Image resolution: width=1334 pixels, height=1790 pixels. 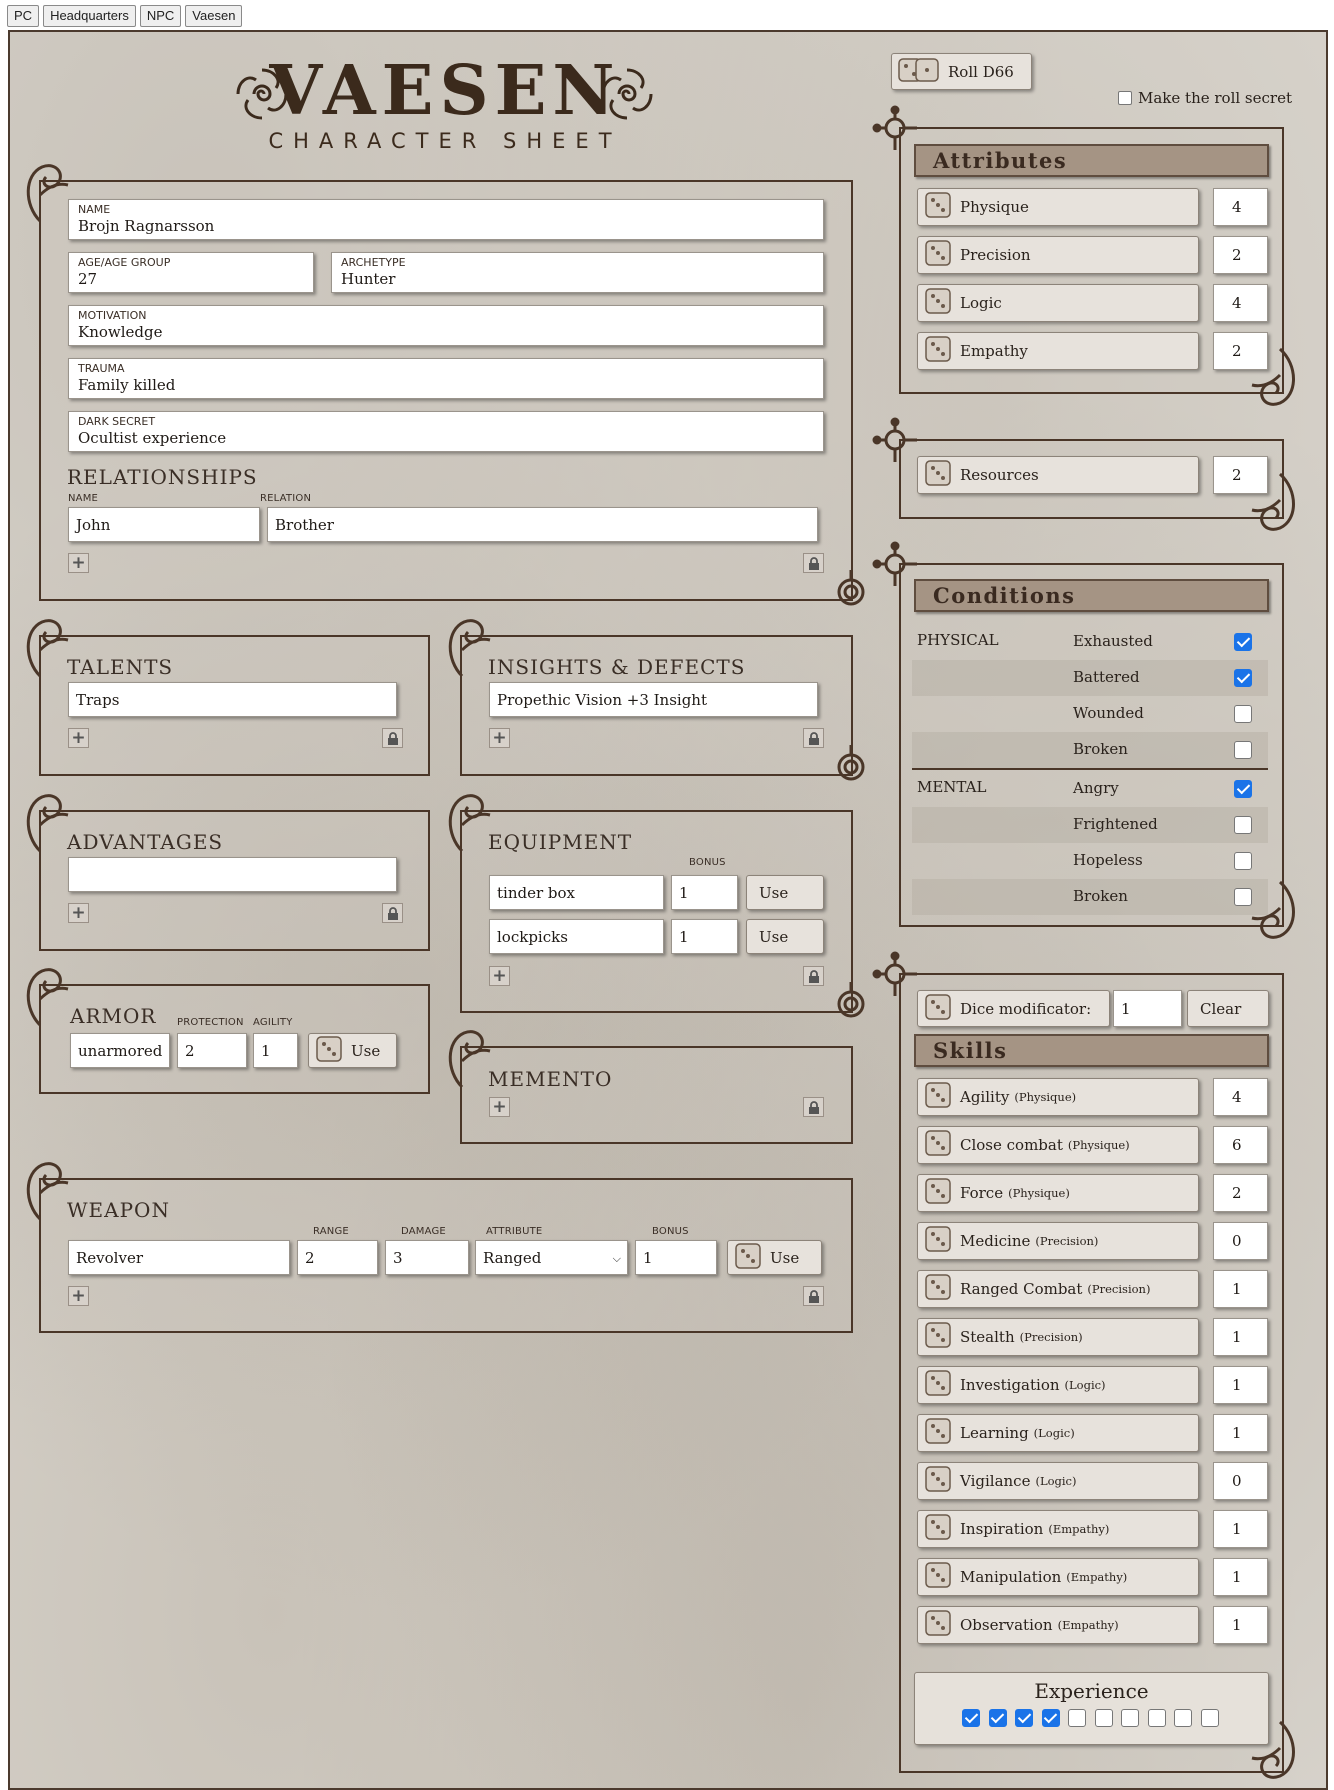 I want to click on armor-name-input: unarmored, so click(x=120, y=1050).